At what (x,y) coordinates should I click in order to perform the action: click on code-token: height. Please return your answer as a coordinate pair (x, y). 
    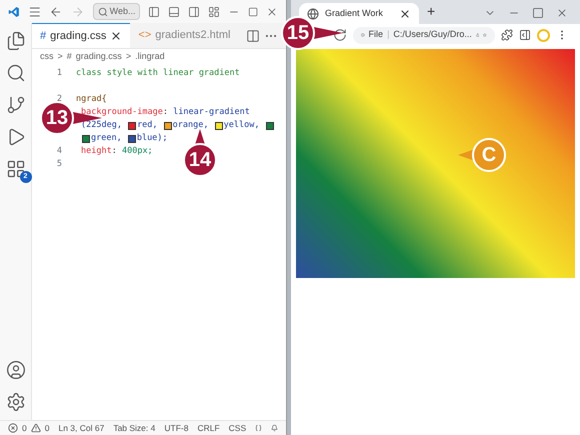
    Looking at the image, I should click on (96, 151).